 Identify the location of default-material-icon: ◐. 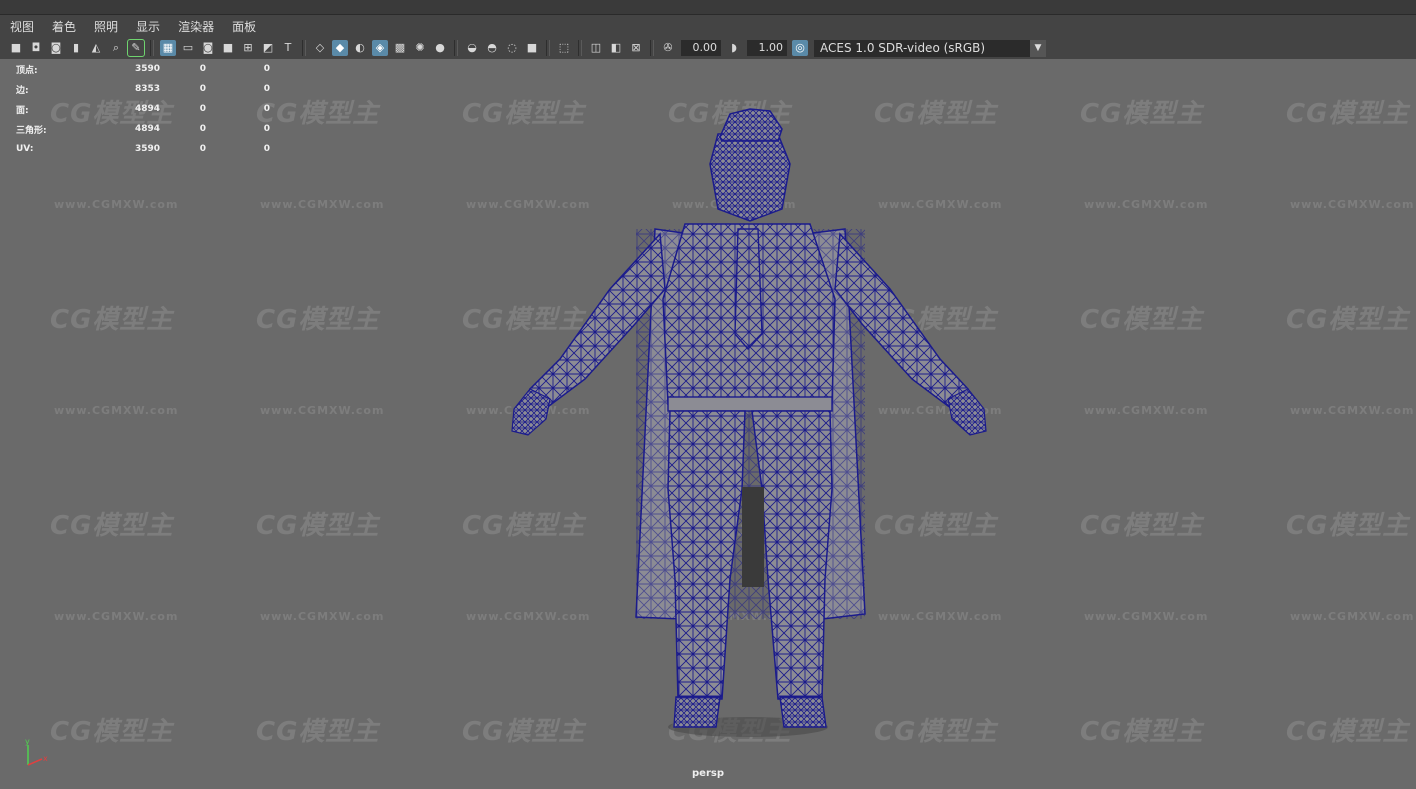
(360, 48).